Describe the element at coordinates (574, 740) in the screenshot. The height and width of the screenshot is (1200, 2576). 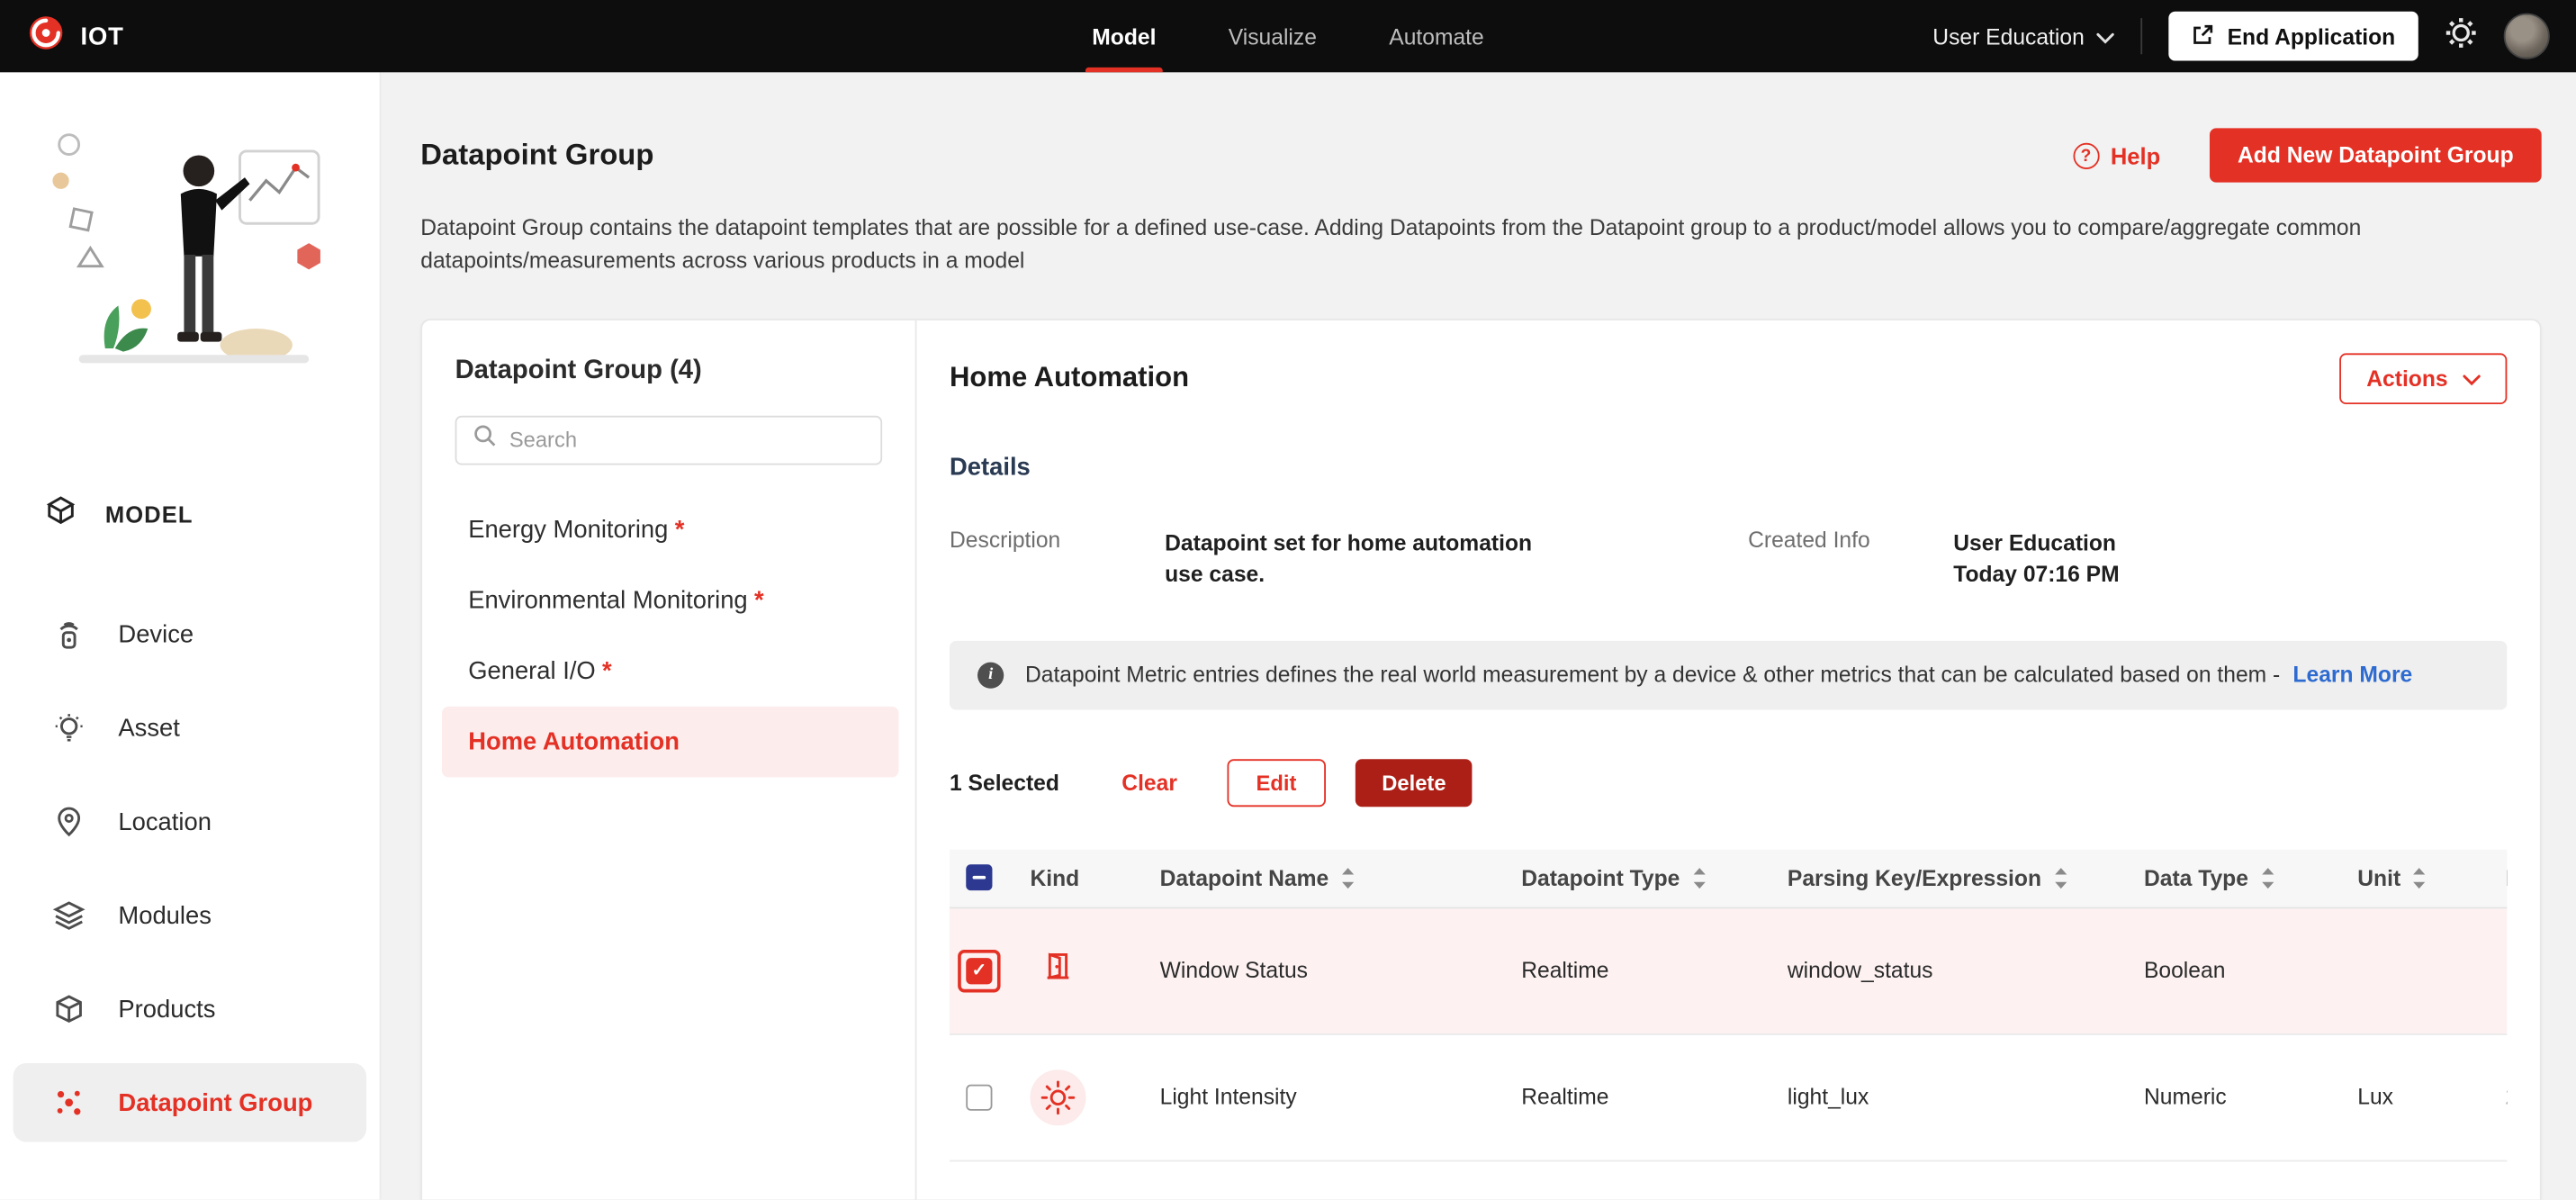
I see `group-item-label: Home Automation` at that location.